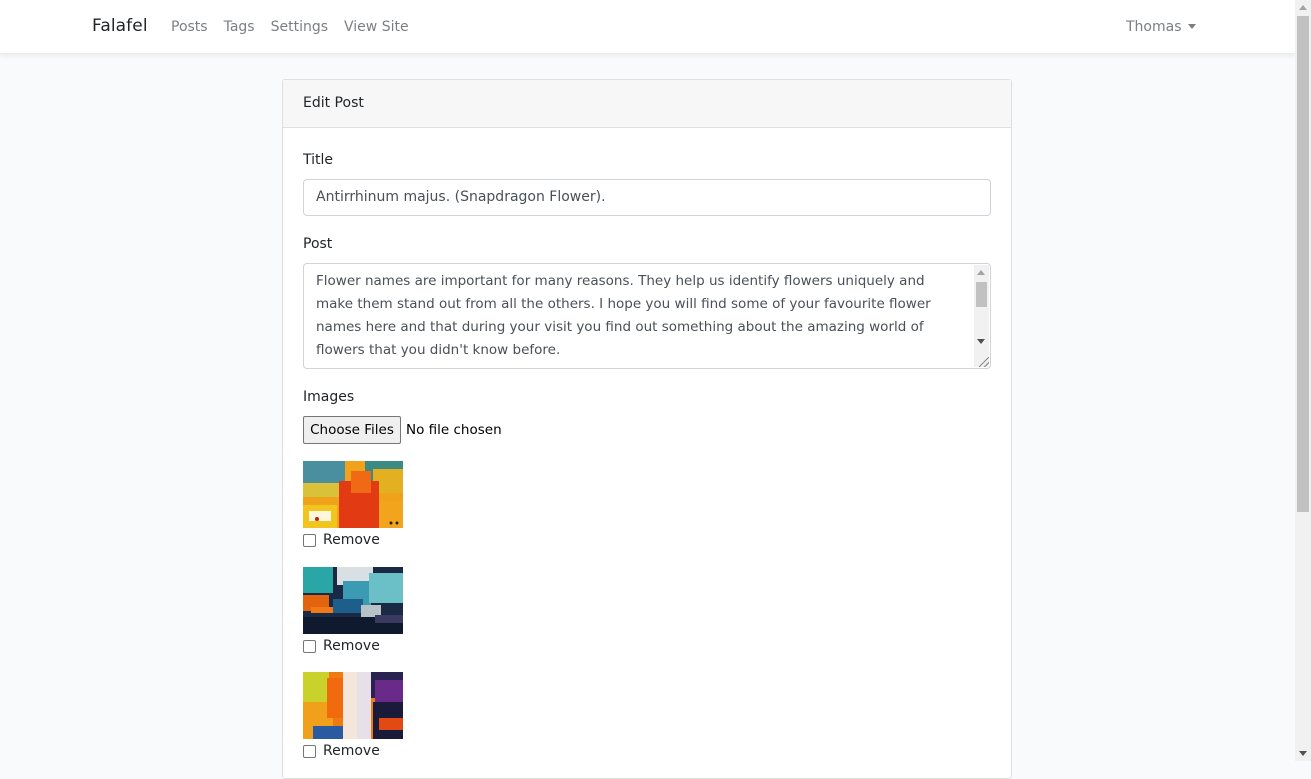  Describe the element at coordinates (120, 26) in the screenshot. I see `brand-logo: Falafel` at that location.